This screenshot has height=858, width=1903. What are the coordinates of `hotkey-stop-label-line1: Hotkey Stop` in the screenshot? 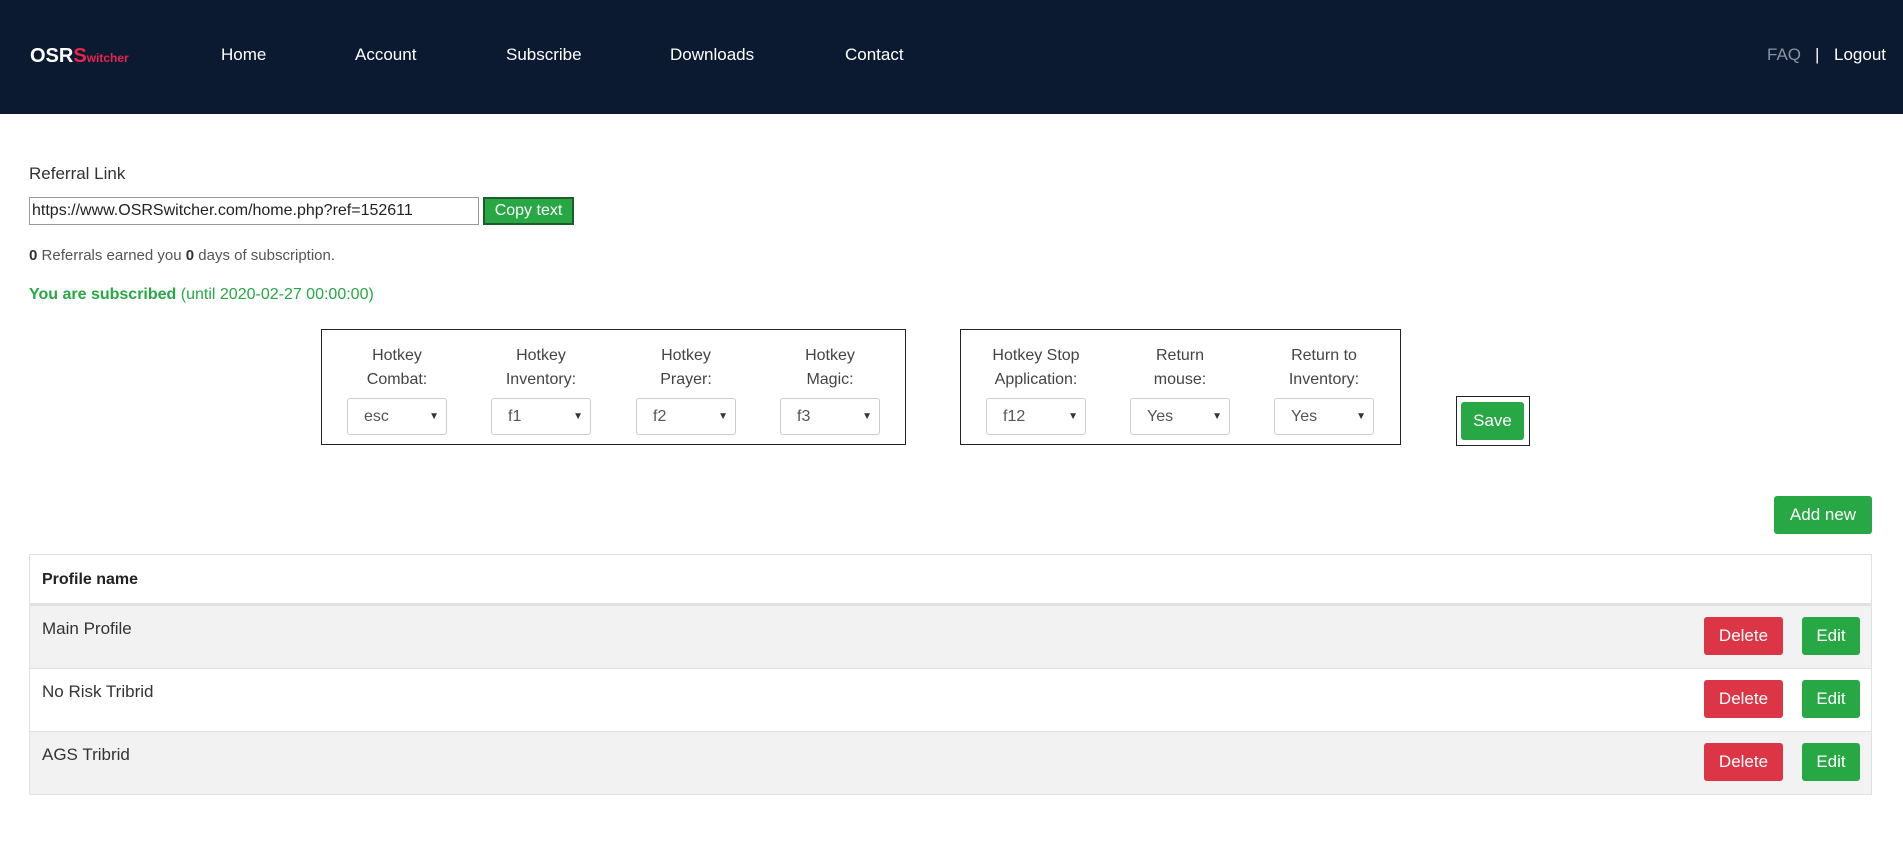 It's located at (1036, 355).